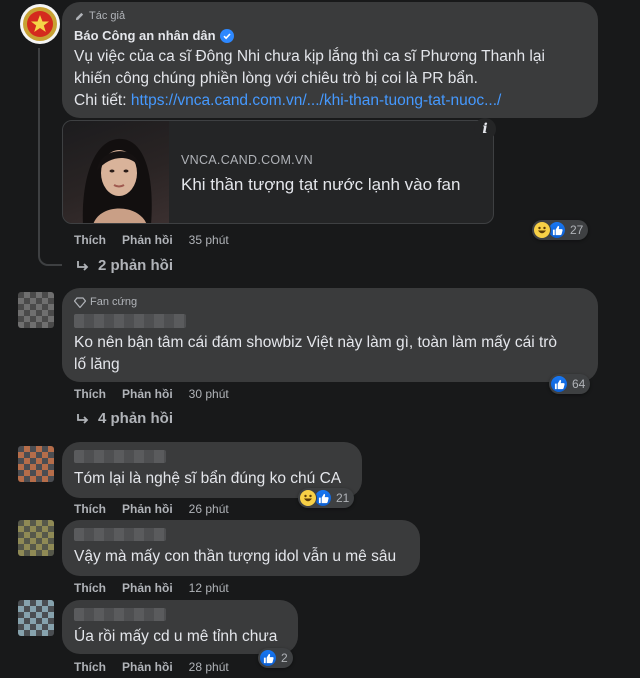 The width and height of the screenshot is (640, 678). What do you see at coordinates (180, 627) in the screenshot?
I see `comment-bubble: Úa rồi mấy cd u mê tỉnh chưa` at bounding box center [180, 627].